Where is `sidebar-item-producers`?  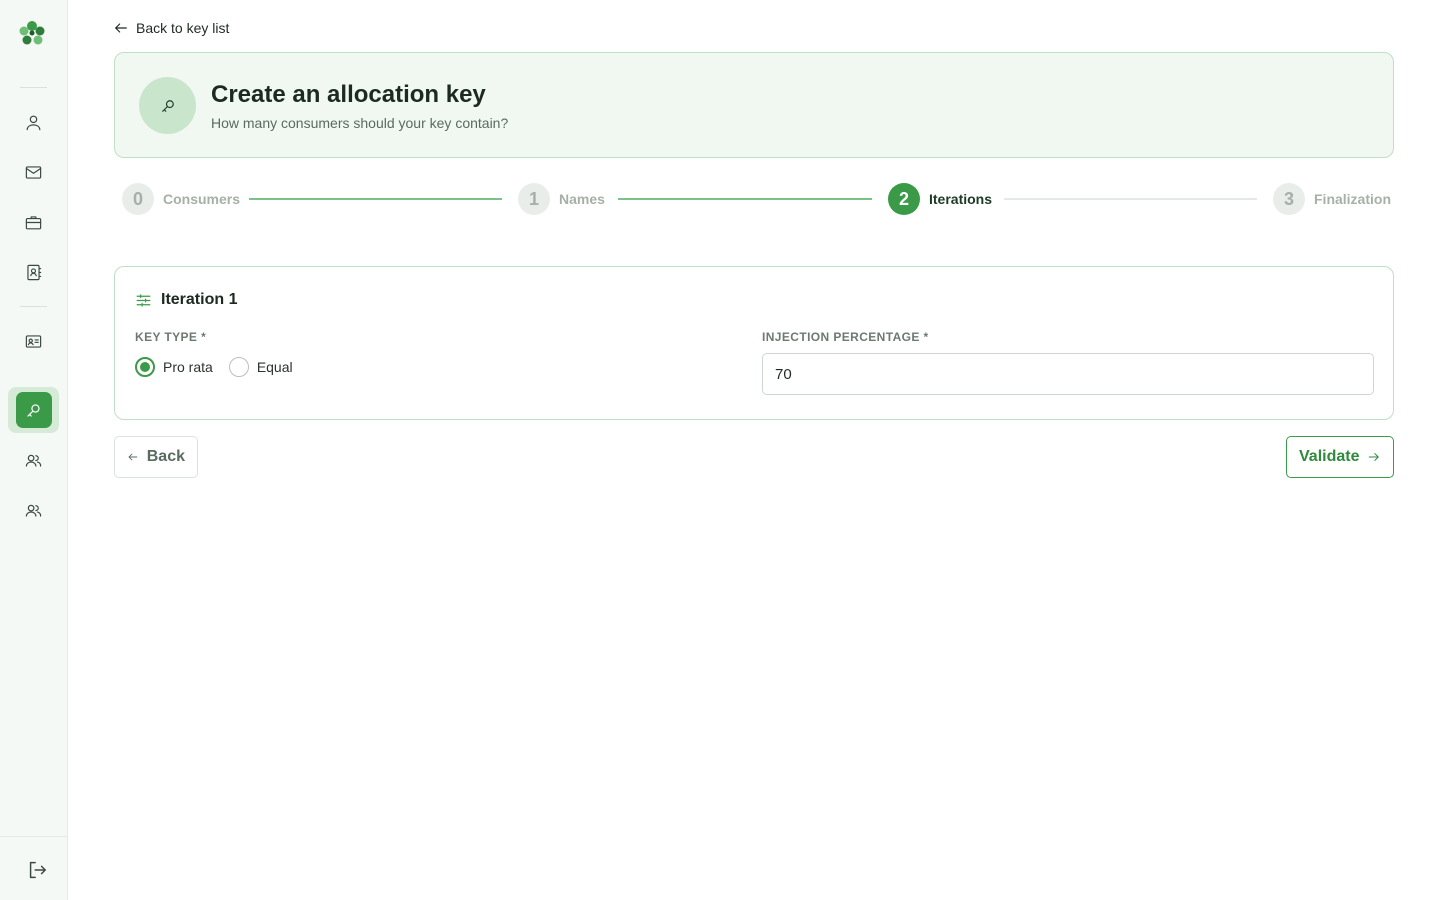 sidebar-item-producers is located at coordinates (33, 510).